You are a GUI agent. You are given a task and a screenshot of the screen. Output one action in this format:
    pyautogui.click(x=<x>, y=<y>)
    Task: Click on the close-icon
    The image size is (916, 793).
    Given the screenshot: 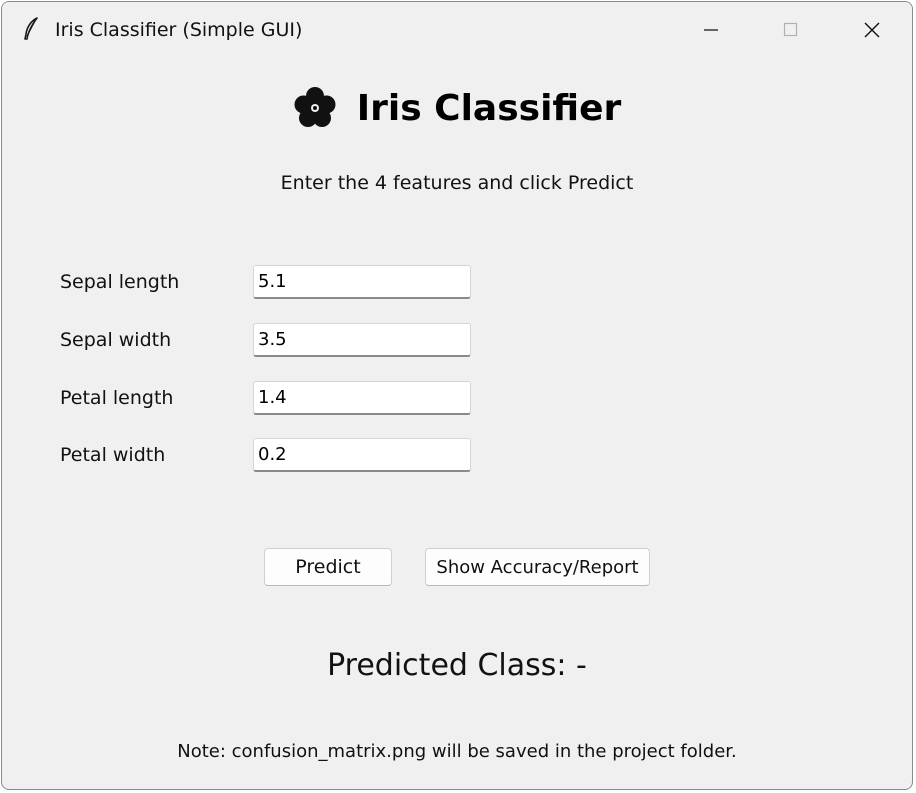 What is the action you would take?
    pyautogui.click(x=872, y=30)
    